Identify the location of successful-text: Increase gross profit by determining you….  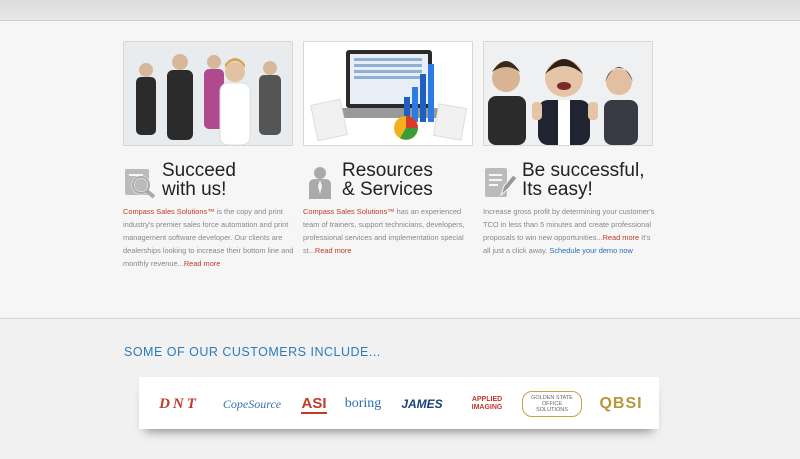
(569, 231).